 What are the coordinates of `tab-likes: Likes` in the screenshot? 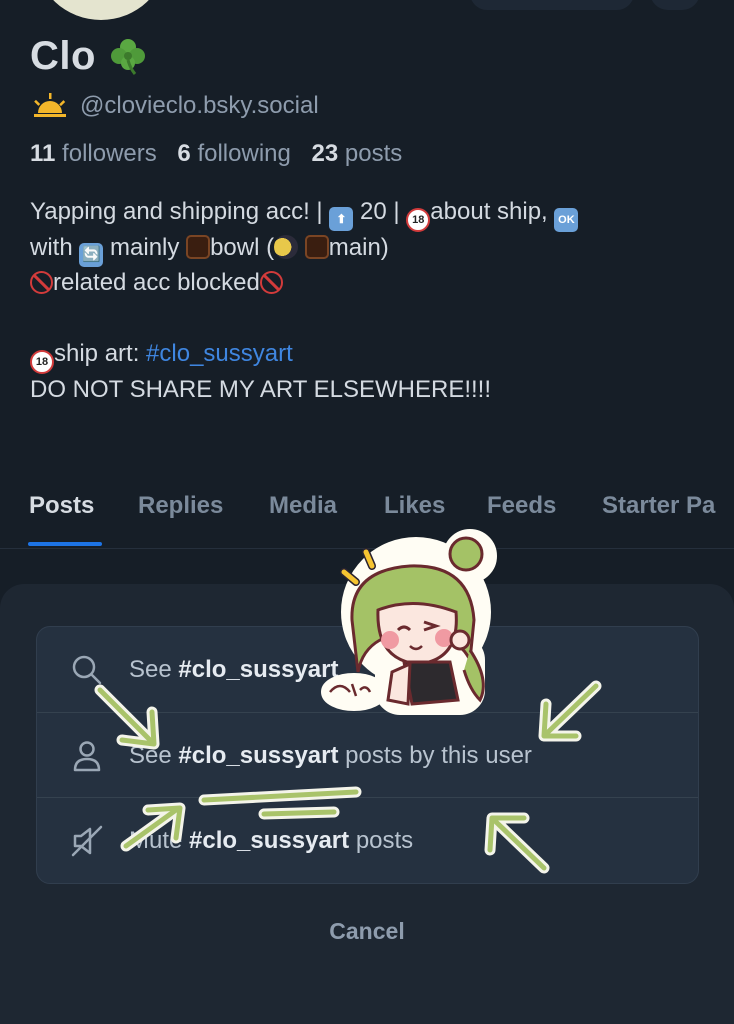 It's located at (414, 506).